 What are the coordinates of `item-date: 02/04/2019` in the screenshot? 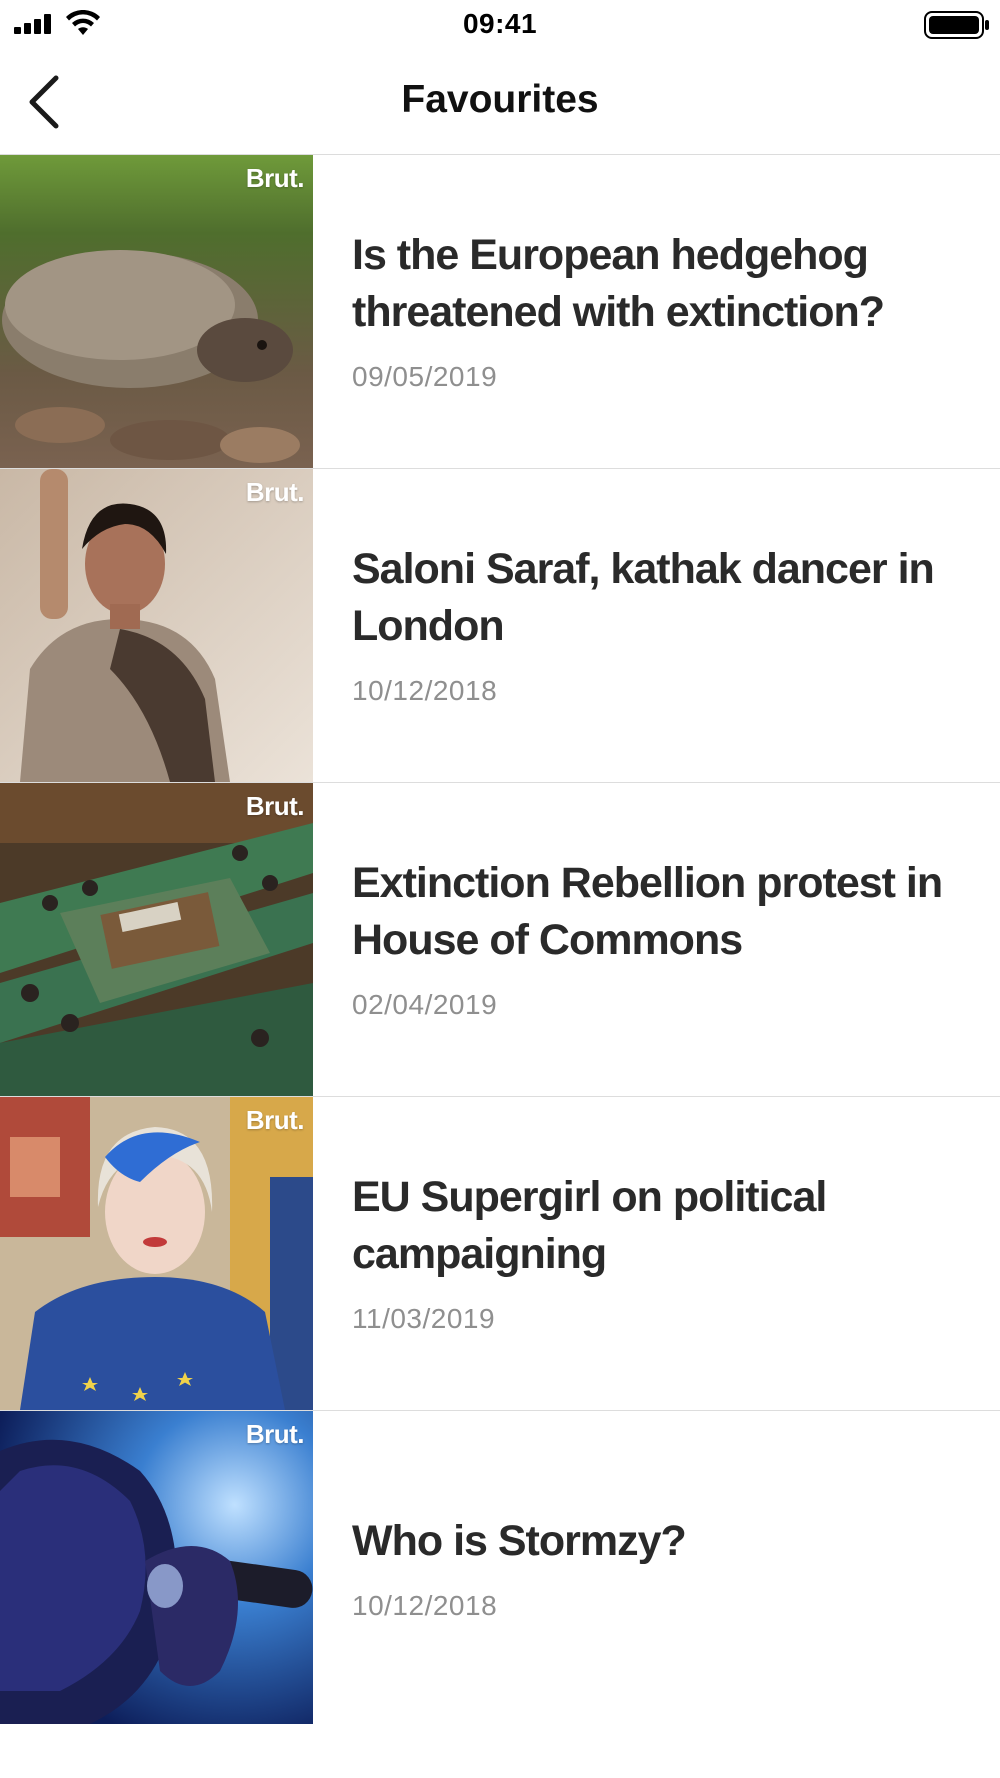 It's located at (425, 1004).